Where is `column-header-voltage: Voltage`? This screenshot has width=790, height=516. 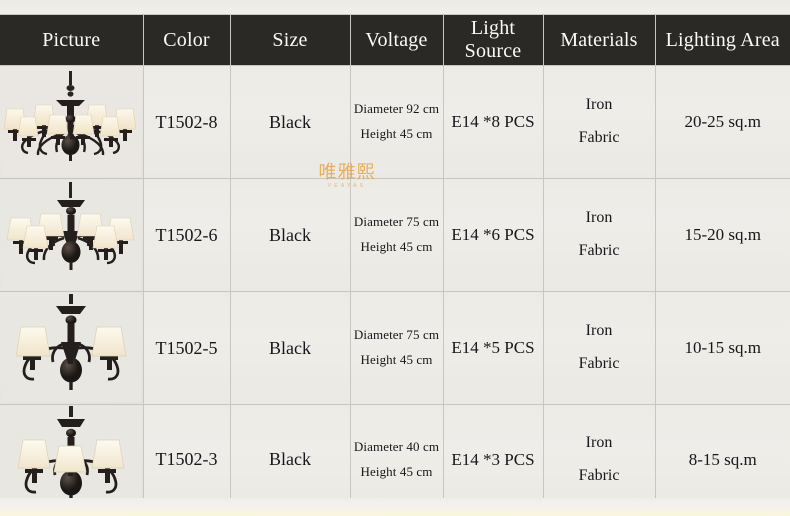
column-header-voltage: Voltage is located at coordinates (396, 40).